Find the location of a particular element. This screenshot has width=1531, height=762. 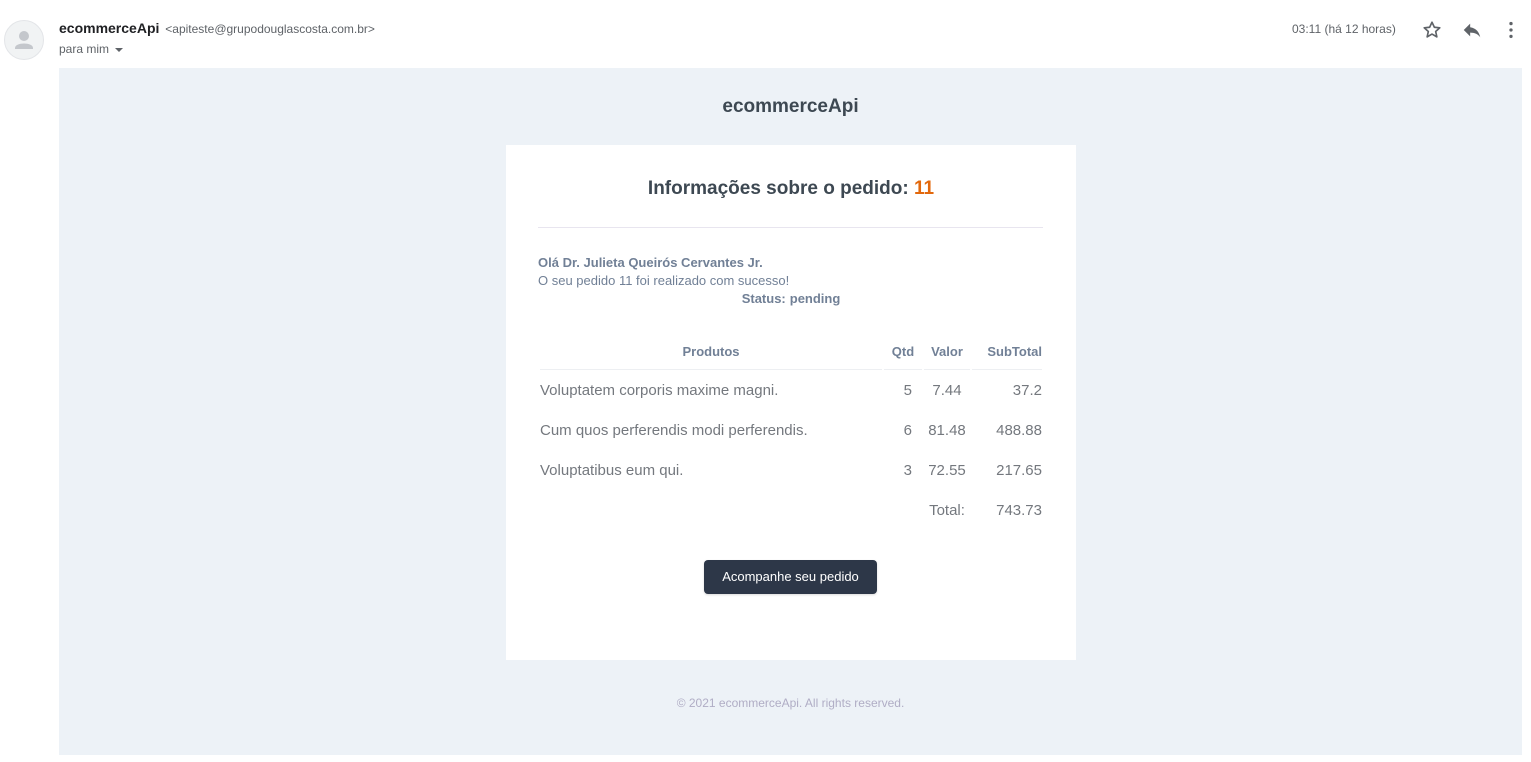

header-value: Valor is located at coordinates (947, 352).